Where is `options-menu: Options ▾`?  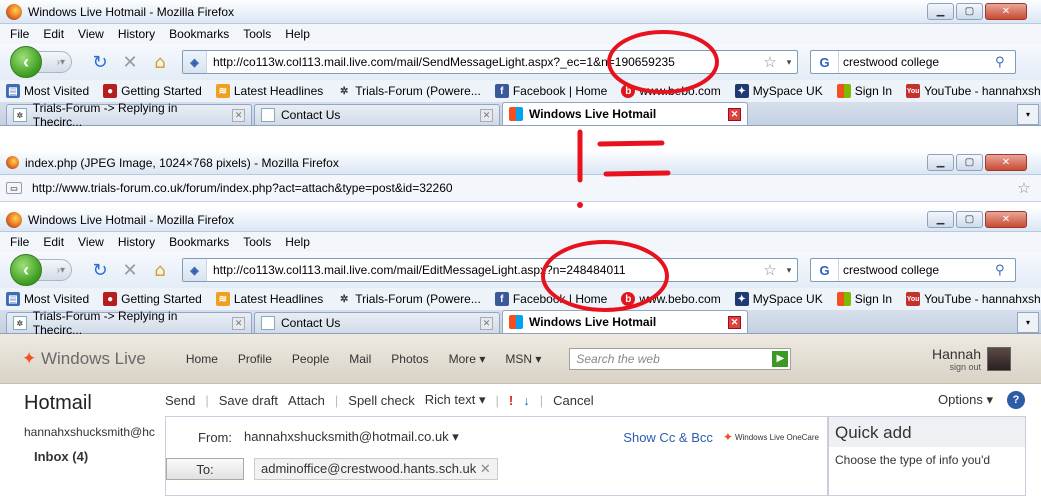 options-menu: Options ▾ is located at coordinates (965, 400).